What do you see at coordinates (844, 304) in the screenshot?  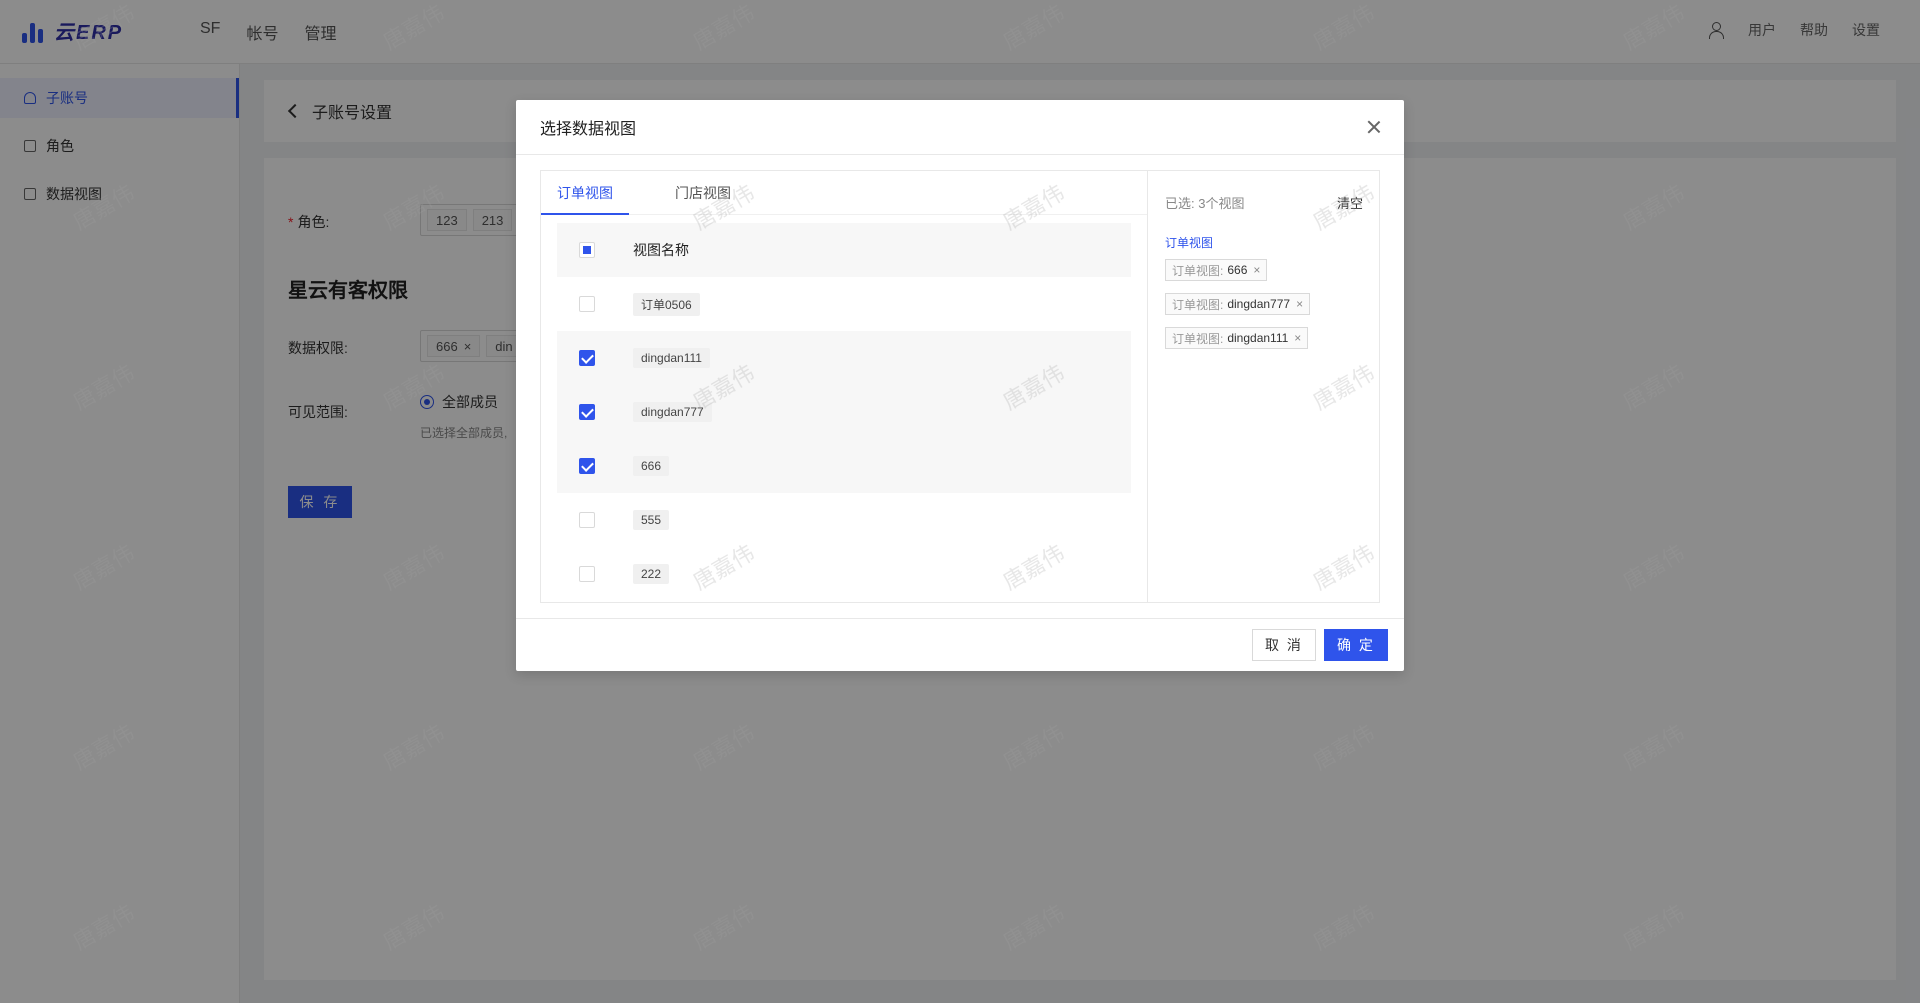 I see `table-row: 订单0506` at bounding box center [844, 304].